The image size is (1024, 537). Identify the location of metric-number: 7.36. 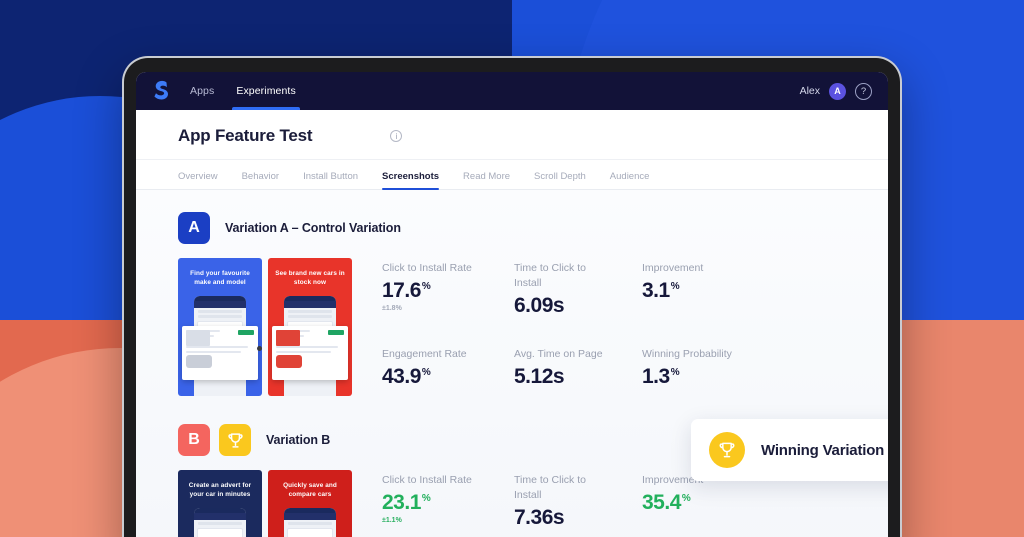
(533, 517).